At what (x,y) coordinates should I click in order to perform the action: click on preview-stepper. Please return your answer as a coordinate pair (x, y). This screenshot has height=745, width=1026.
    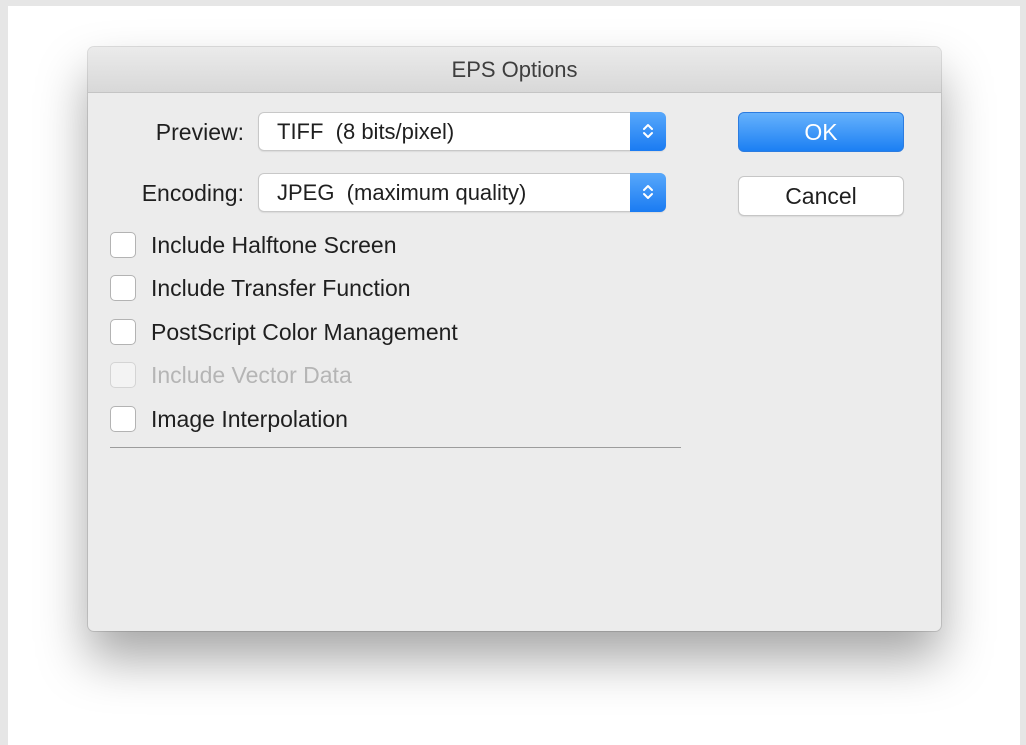
    Looking at the image, I should click on (648, 131).